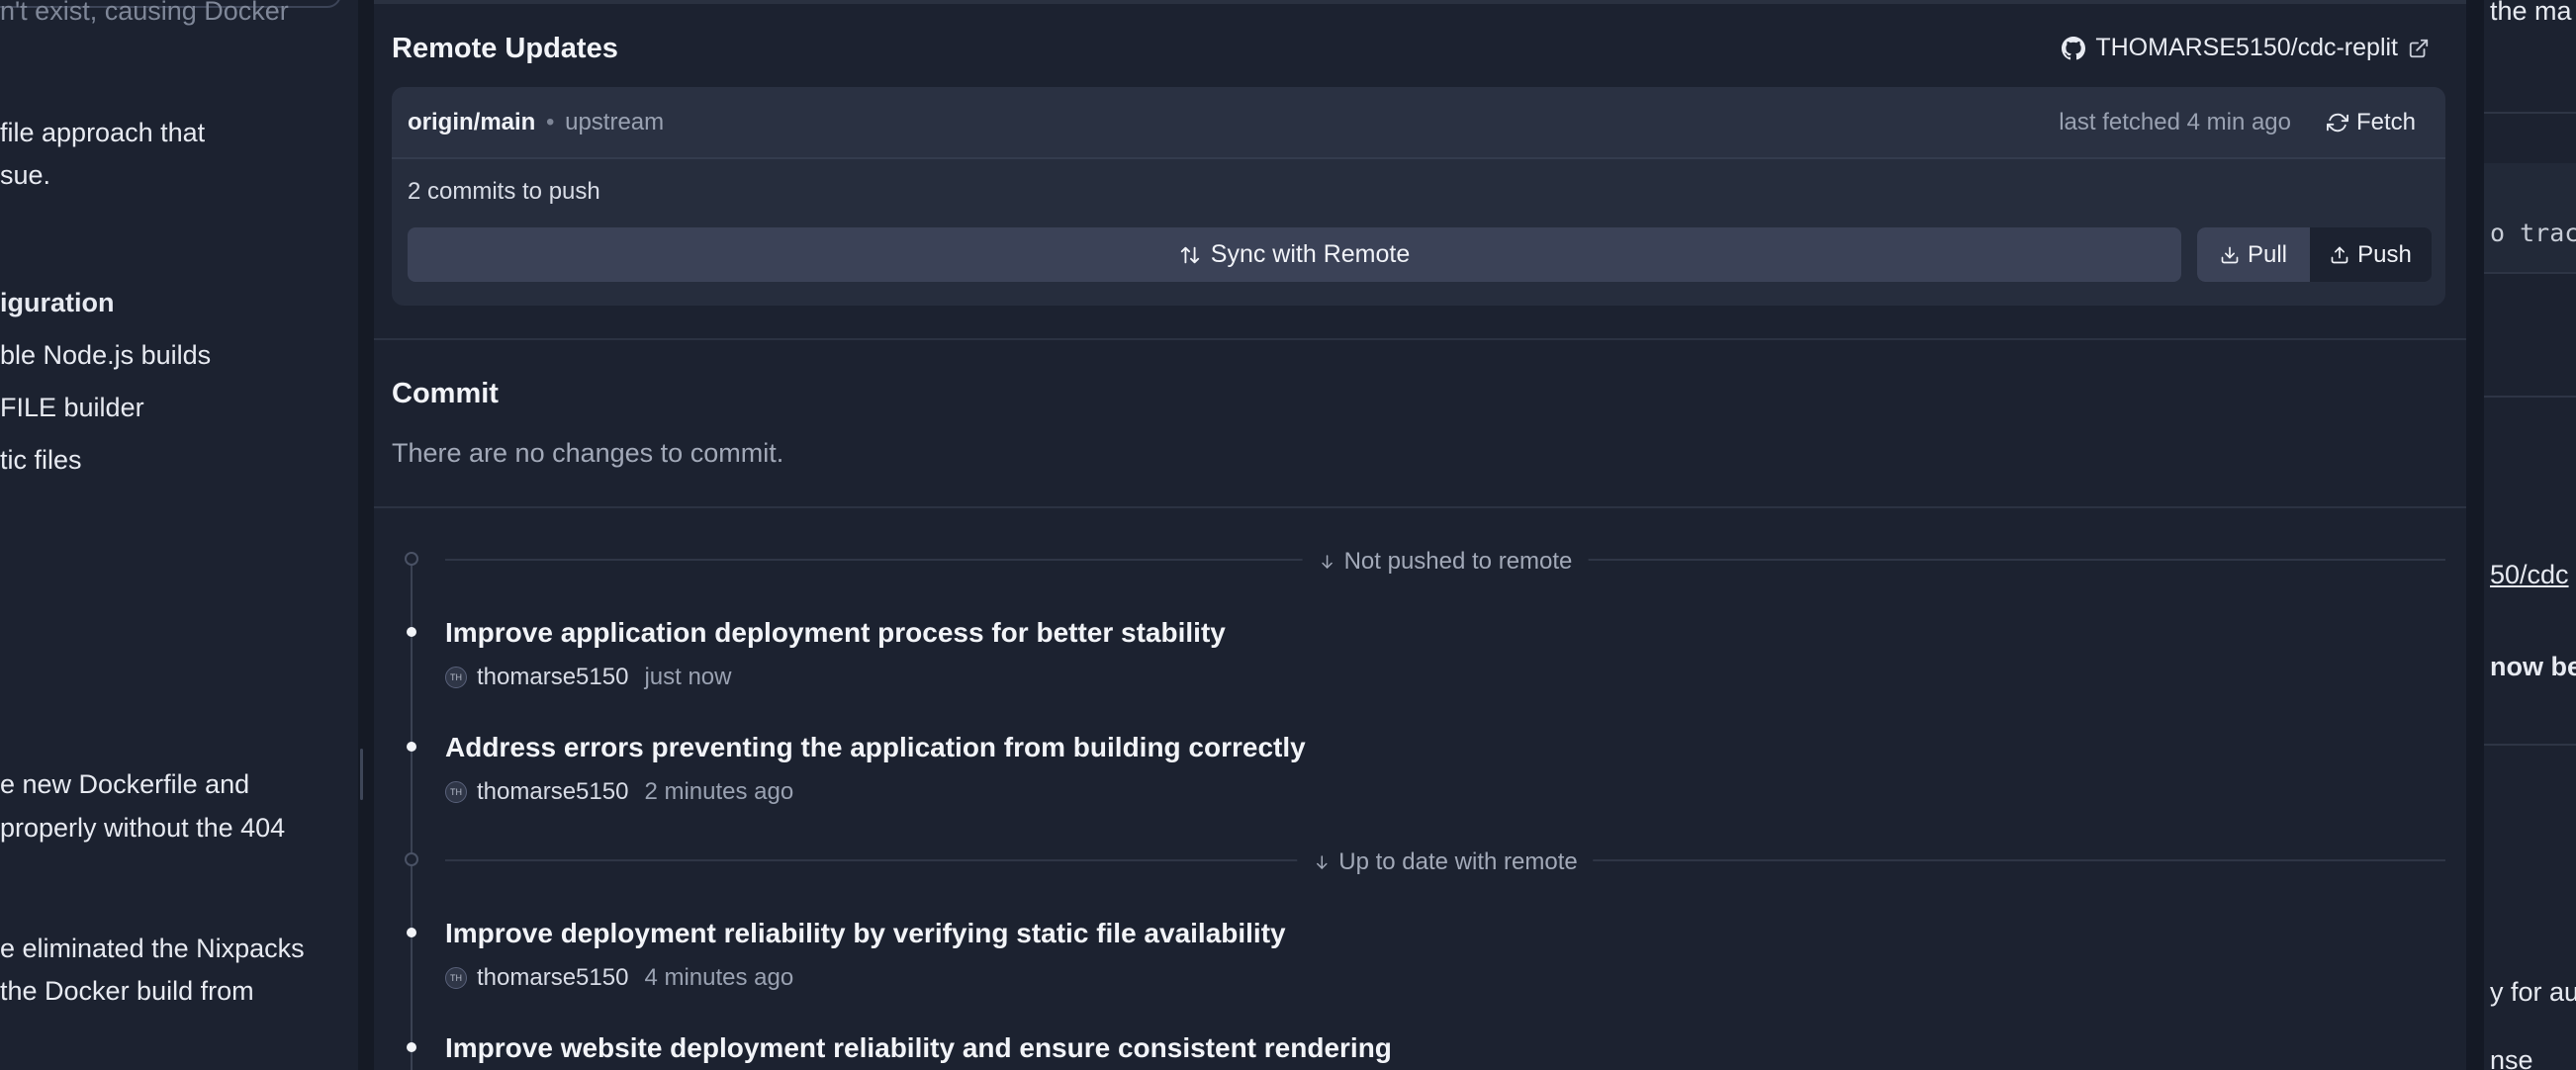  What do you see at coordinates (505, 48) in the screenshot?
I see `remote-updates-title: Remote Updates` at bounding box center [505, 48].